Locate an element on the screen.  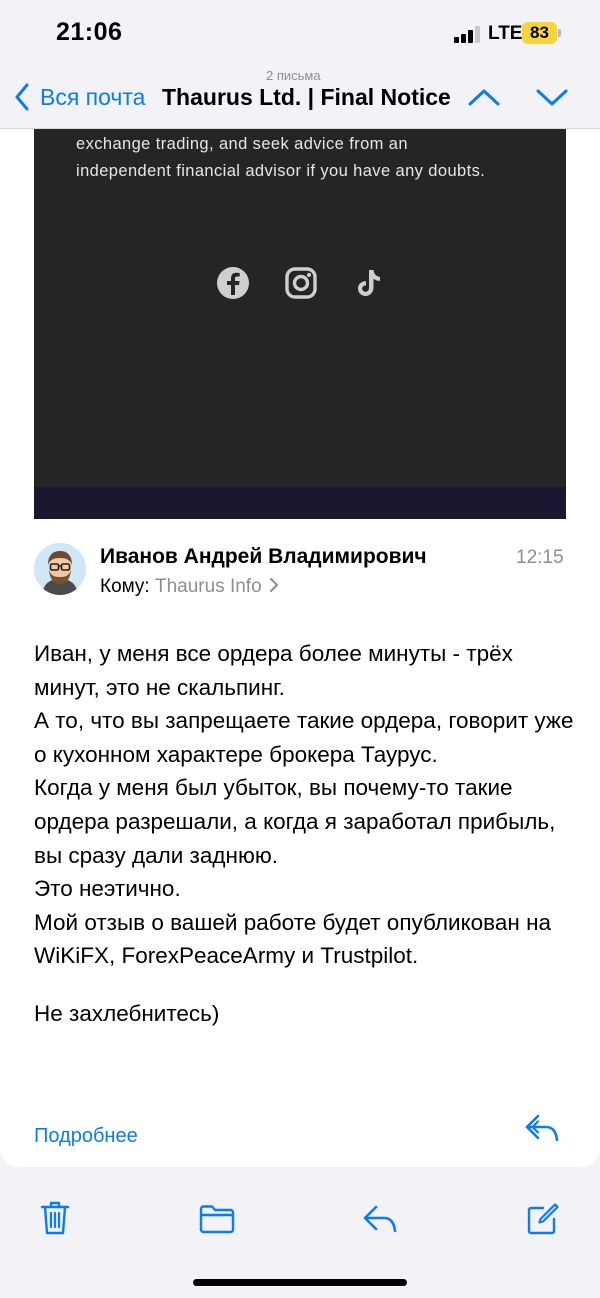
delete-button is located at coordinates (55, 1220).